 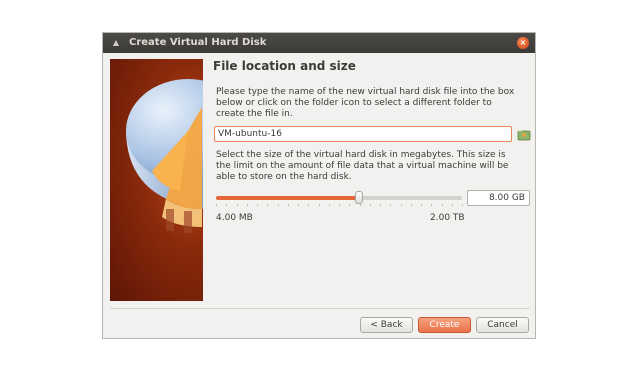 I want to click on folder-icon, so click(x=524, y=135).